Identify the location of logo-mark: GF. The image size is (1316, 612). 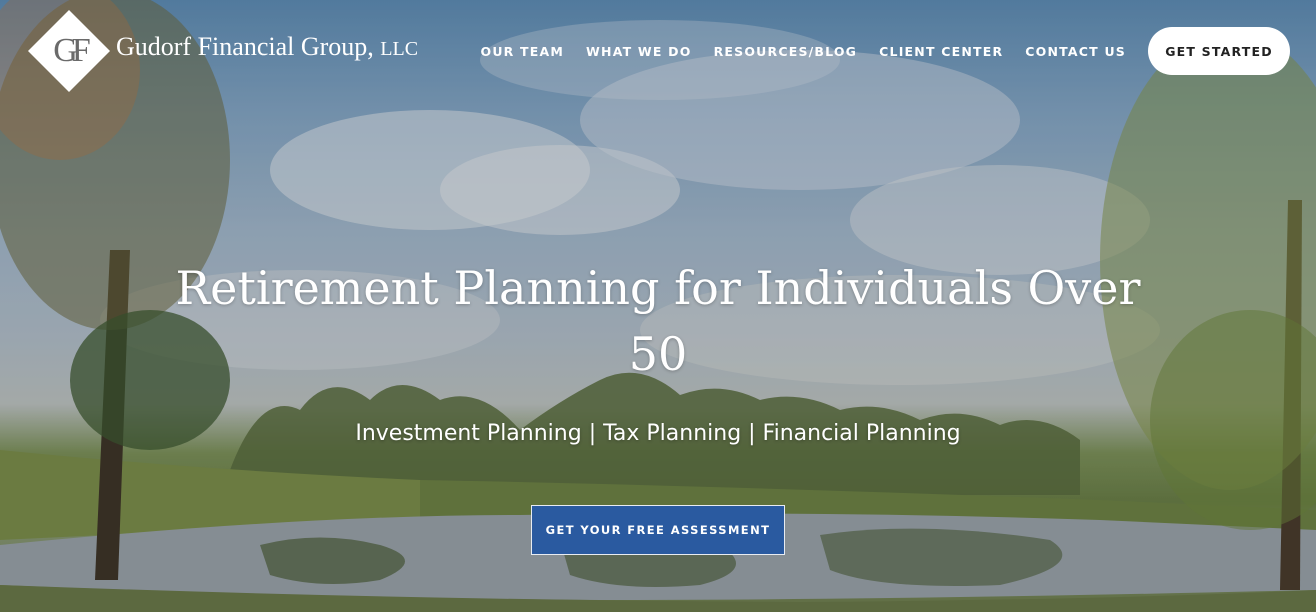
(69, 51).